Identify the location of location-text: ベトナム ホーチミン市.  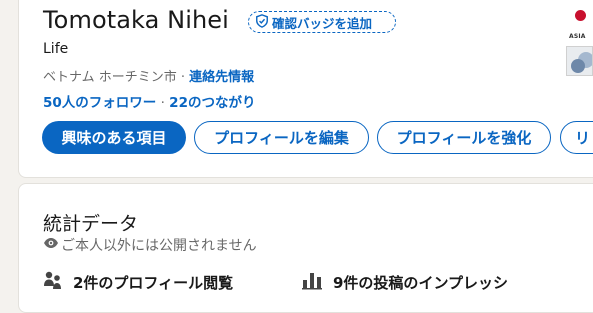
(110, 77).